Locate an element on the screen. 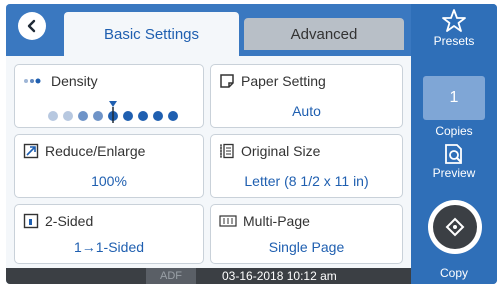 This screenshot has width=502, height=288. reduce-enlarge-label: Reduce/Enlarge is located at coordinates (95, 151).